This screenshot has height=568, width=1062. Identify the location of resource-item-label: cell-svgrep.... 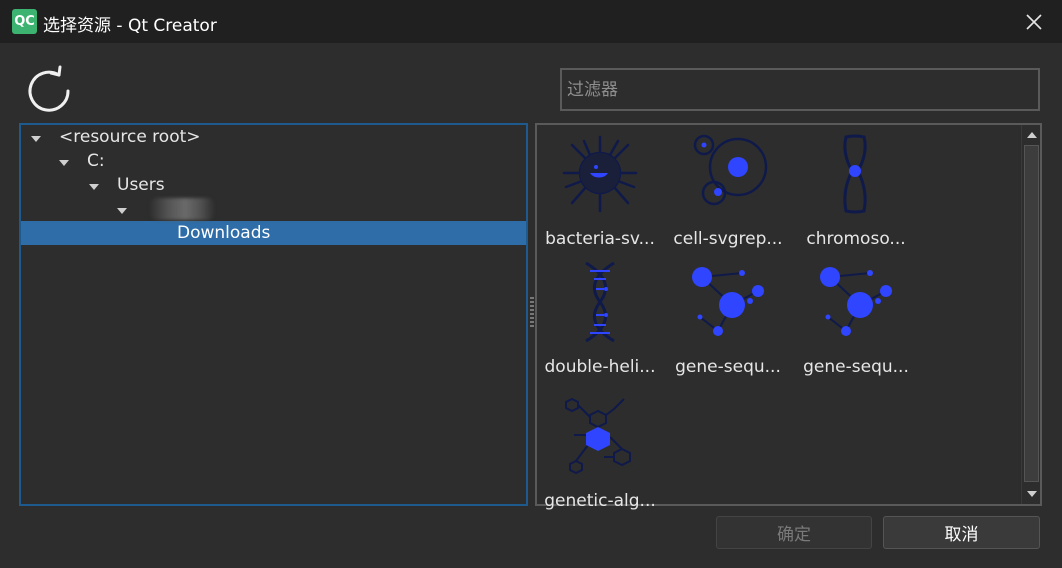
(728, 239).